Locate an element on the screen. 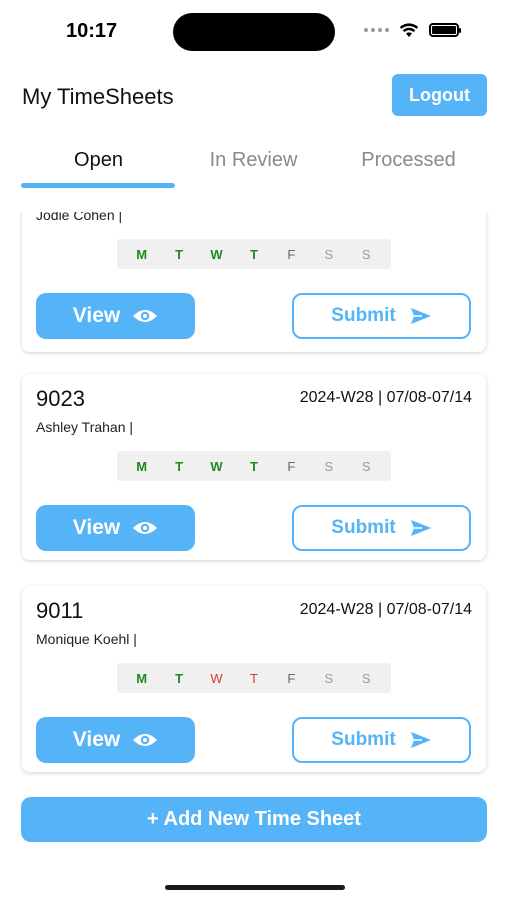 The height and width of the screenshot is (900, 507). page-title: My TimeSheets is located at coordinates (98, 96).